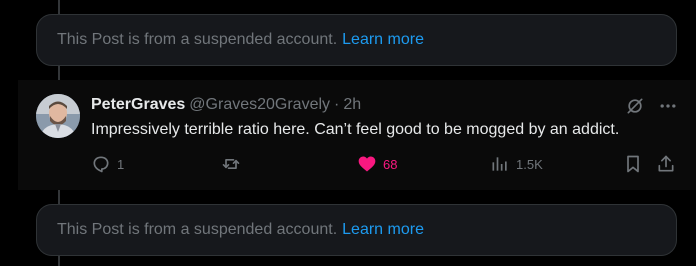 The height and width of the screenshot is (266, 696). I want to click on post-header: PeterGraves @Graves20Gravely · 2h, so click(226, 105).